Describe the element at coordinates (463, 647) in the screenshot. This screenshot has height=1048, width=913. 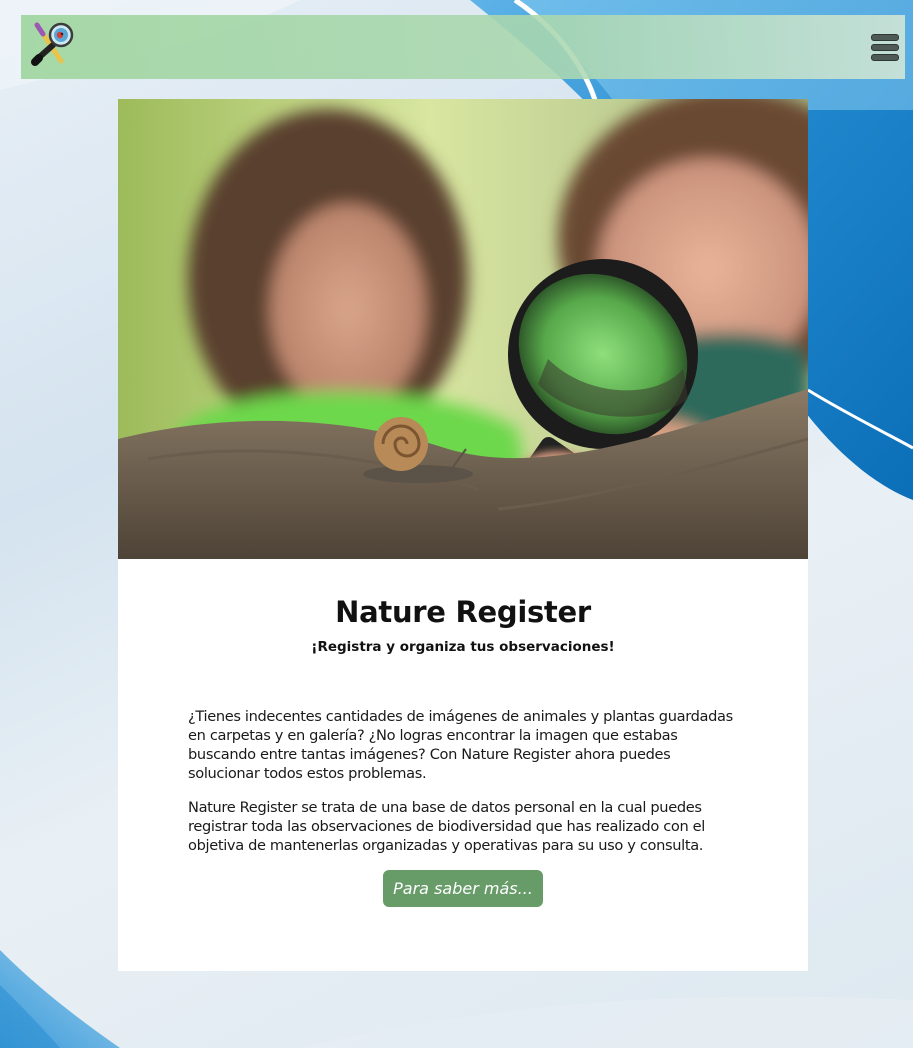
I see `page-subtitle: ¡Registra y organiza tus observaciones!` at that location.